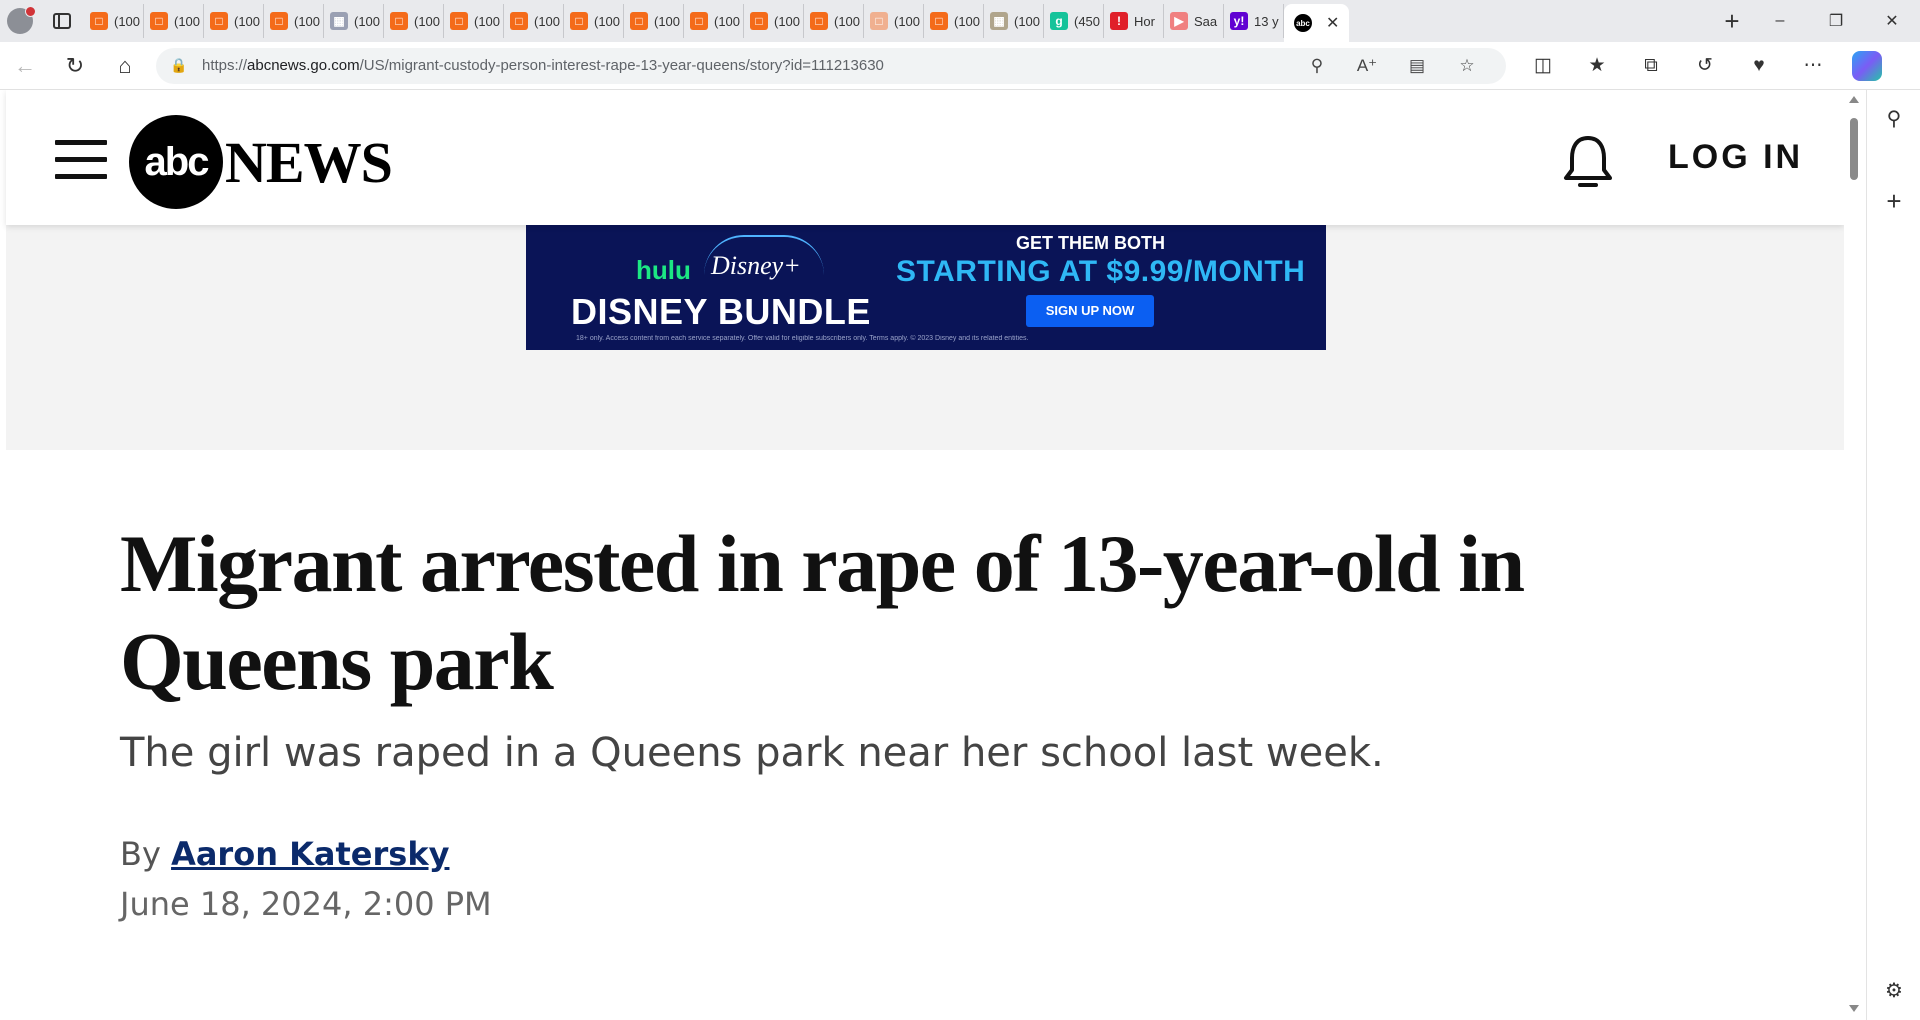 The image size is (1920, 1020). Describe the element at coordinates (1759, 66) in the screenshot. I see `browser-essentials-icon: ♥` at that location.